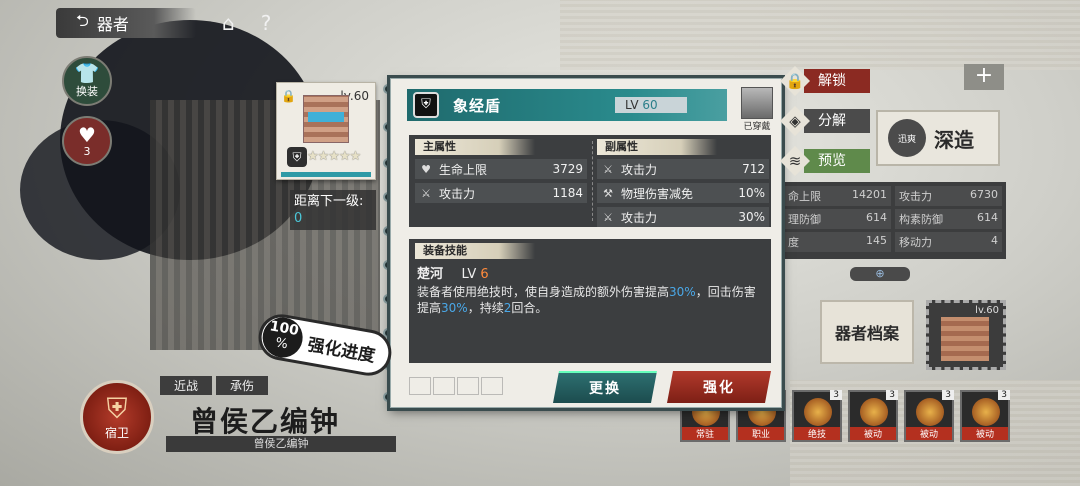 The width and height of the screenshot is (1080, 486). I want to click on skill-name: 楚河 LV 6, so click(453, 274).